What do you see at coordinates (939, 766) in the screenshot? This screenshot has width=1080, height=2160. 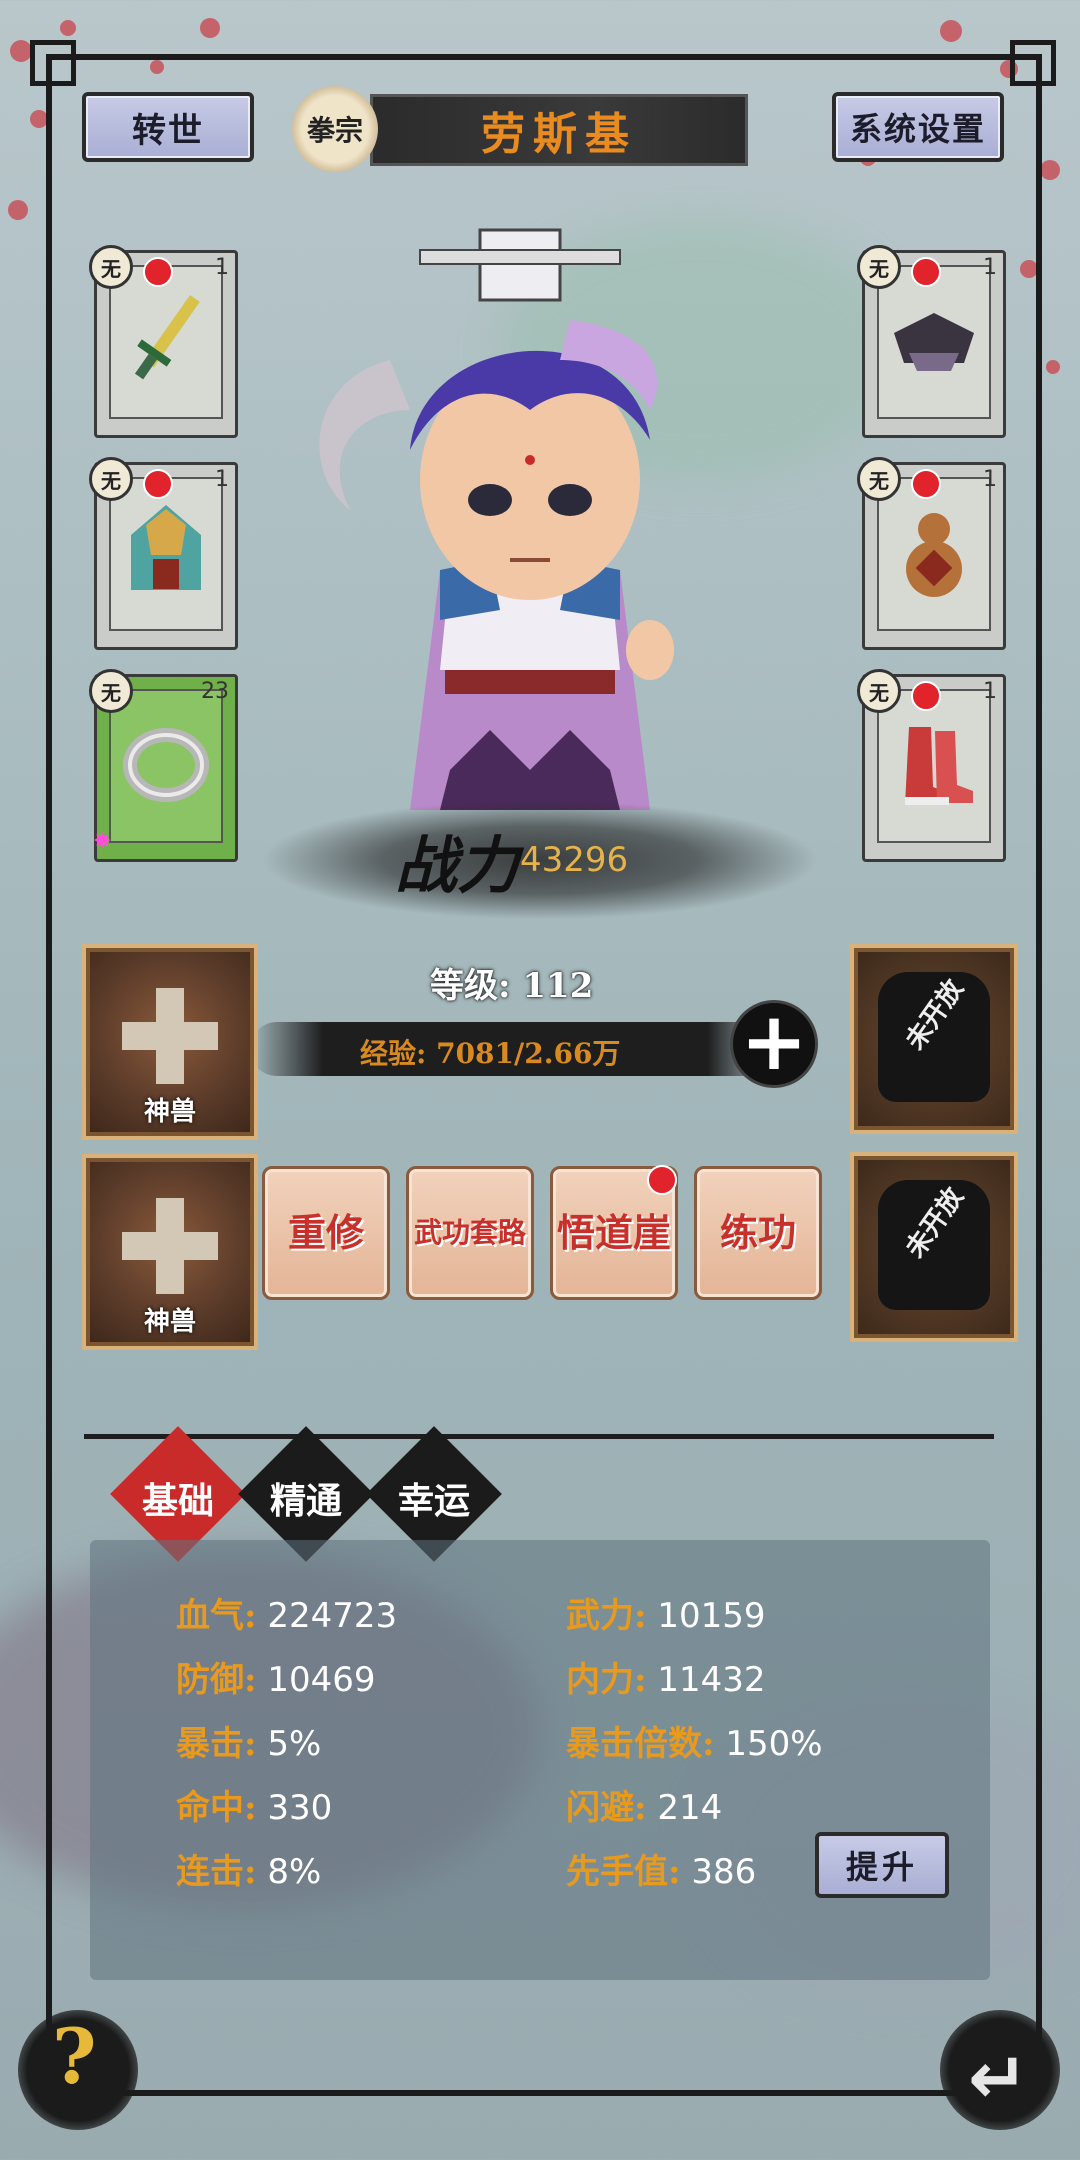 I see `boots-icon` at bounding box center [939, 766].